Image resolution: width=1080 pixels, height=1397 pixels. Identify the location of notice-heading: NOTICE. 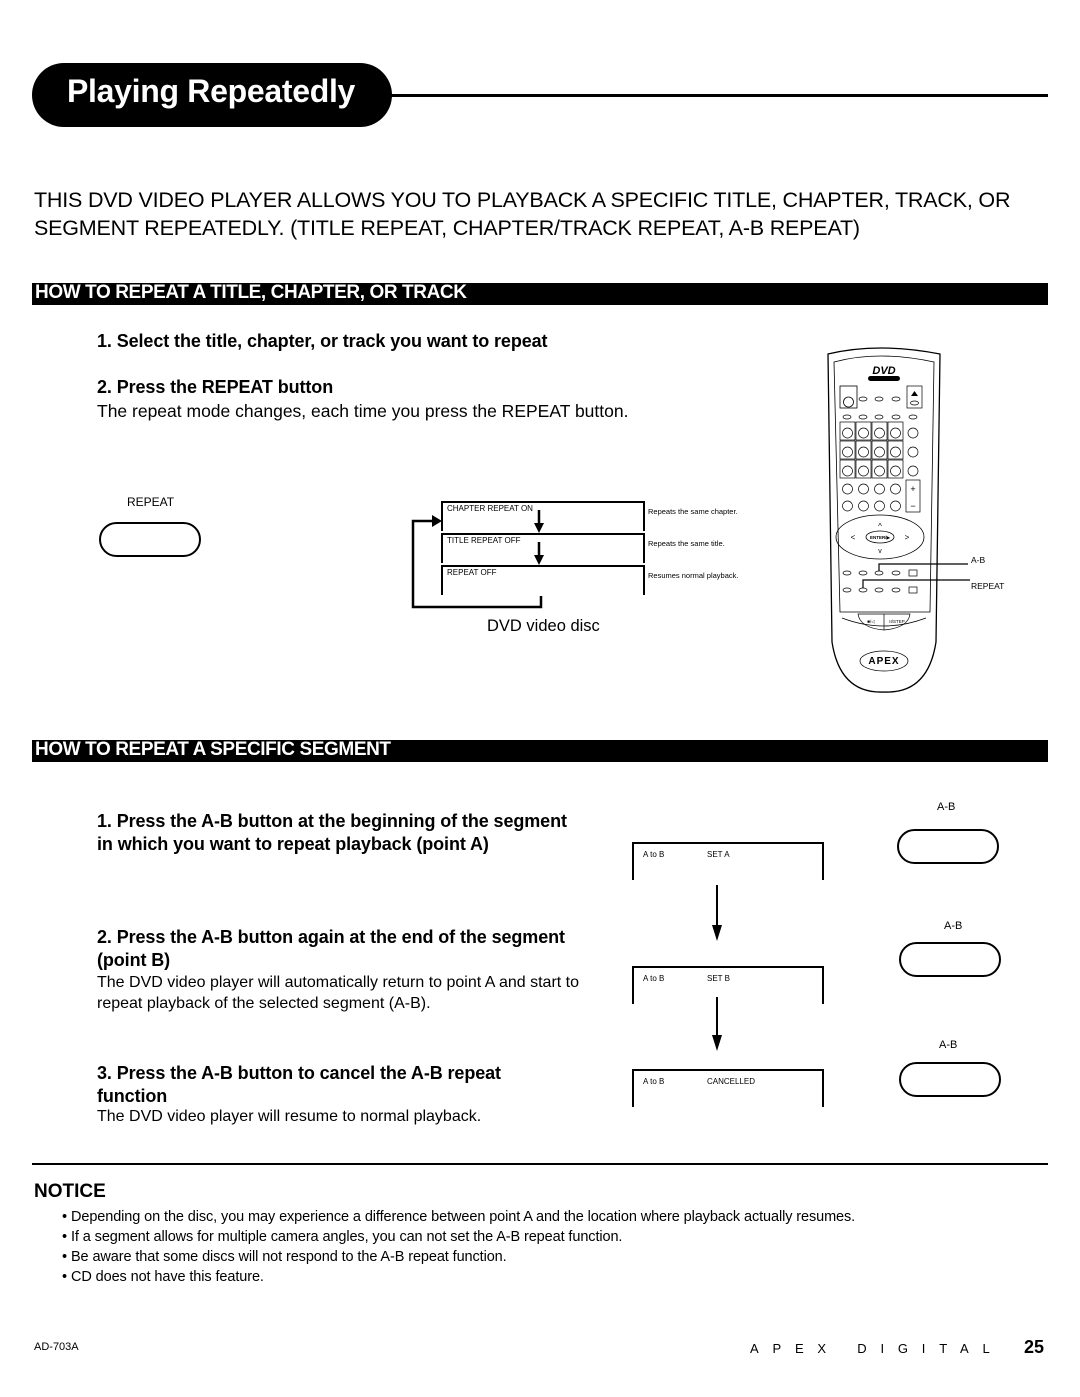
(70, 1191).